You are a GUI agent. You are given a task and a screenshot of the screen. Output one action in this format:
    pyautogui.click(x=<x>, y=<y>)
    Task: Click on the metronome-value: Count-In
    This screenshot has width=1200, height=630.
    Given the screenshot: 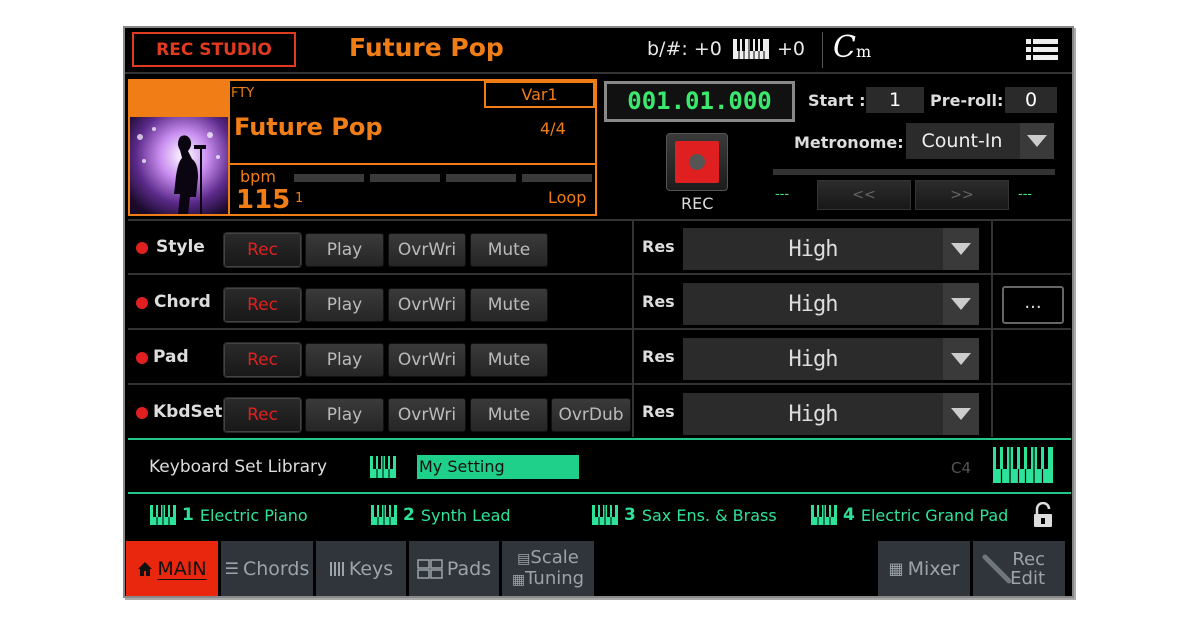 What is the action you would take?
    pyautogui.click(x=962, y=141)
    